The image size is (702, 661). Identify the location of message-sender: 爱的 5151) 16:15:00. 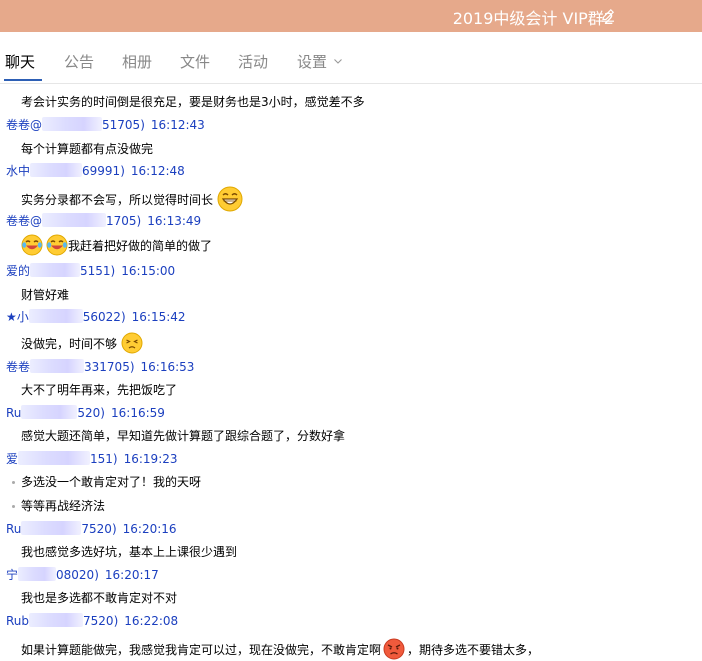
(90, 271).